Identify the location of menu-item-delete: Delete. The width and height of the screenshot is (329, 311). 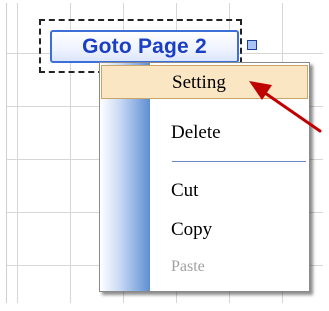
(204, 132).